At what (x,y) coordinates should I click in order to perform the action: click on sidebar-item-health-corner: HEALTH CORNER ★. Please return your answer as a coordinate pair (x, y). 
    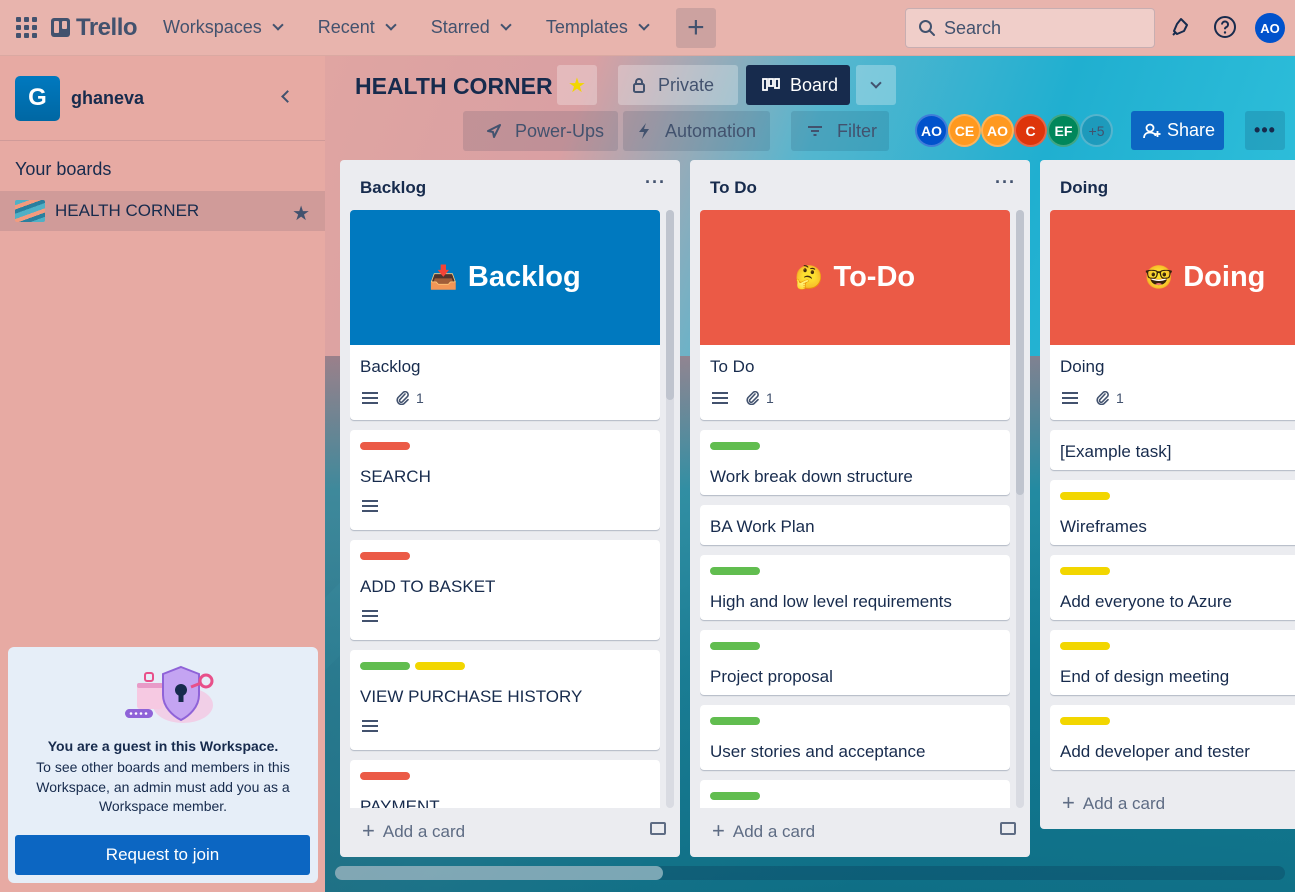
    Looking at the image, I should click on (162, 211).